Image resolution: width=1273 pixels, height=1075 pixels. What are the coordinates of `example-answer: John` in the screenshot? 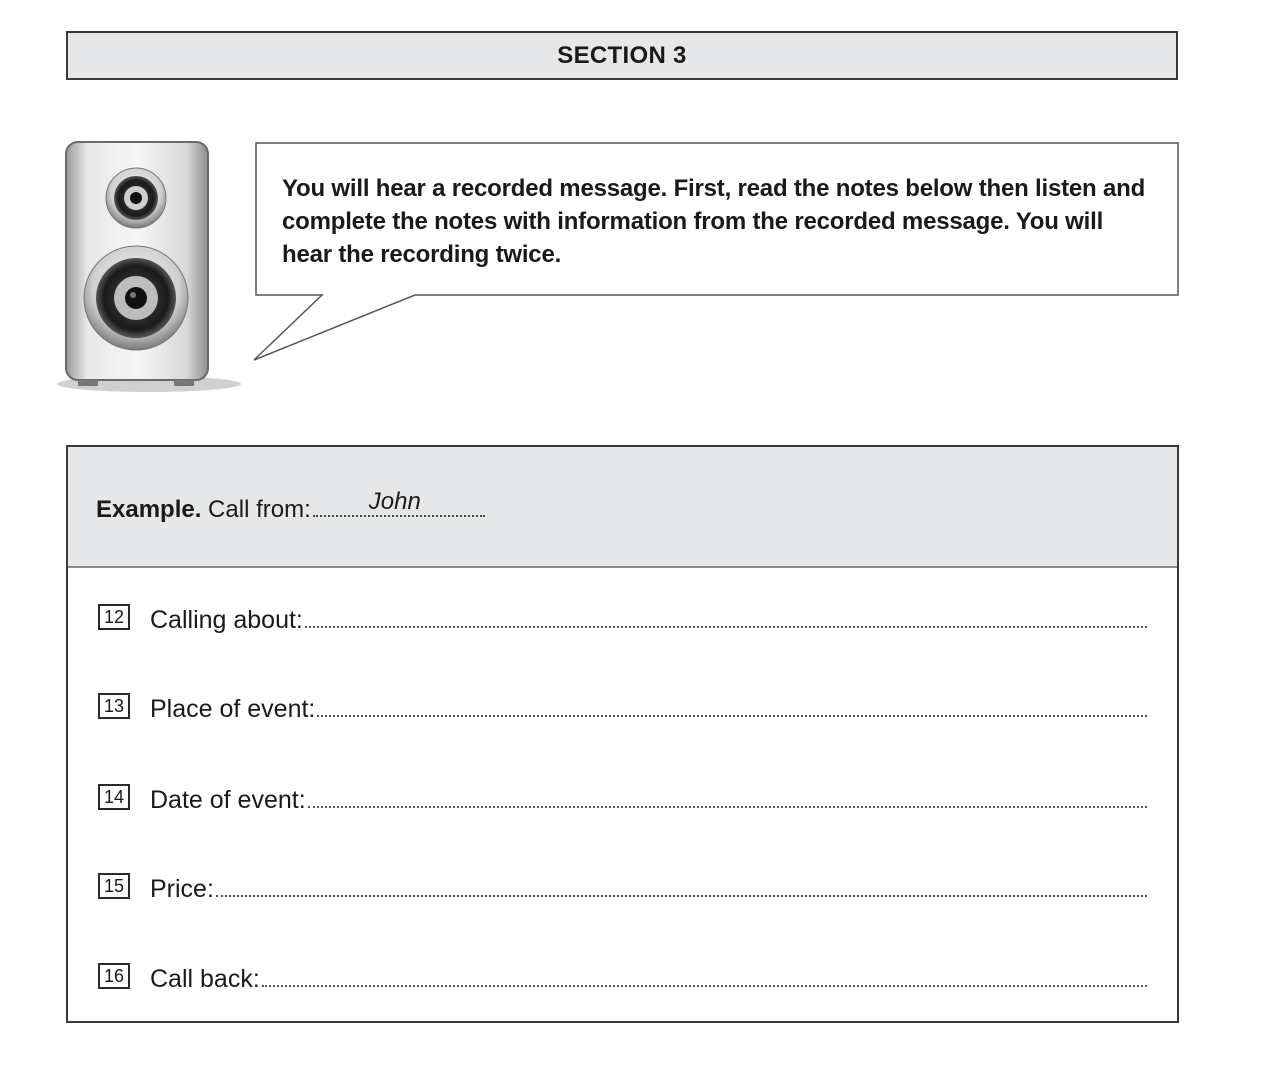 It's located at (394, 501).